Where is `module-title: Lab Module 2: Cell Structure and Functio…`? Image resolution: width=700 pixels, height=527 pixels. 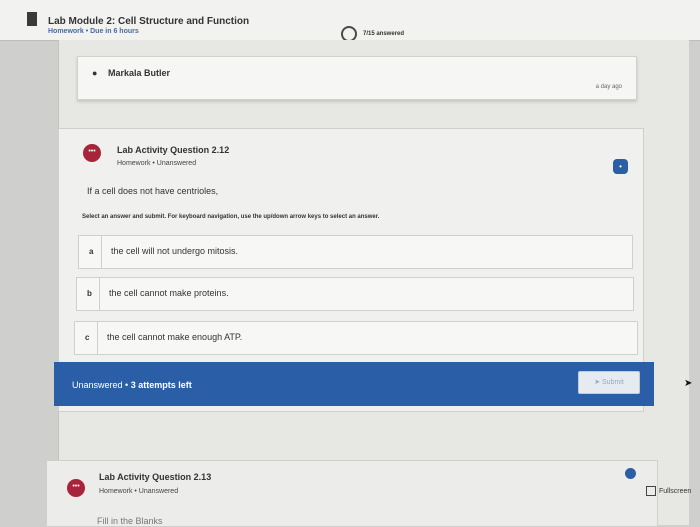 module-title: Lab Module 2: Cell Structure and Functio… is located at coordinates (149, 21).